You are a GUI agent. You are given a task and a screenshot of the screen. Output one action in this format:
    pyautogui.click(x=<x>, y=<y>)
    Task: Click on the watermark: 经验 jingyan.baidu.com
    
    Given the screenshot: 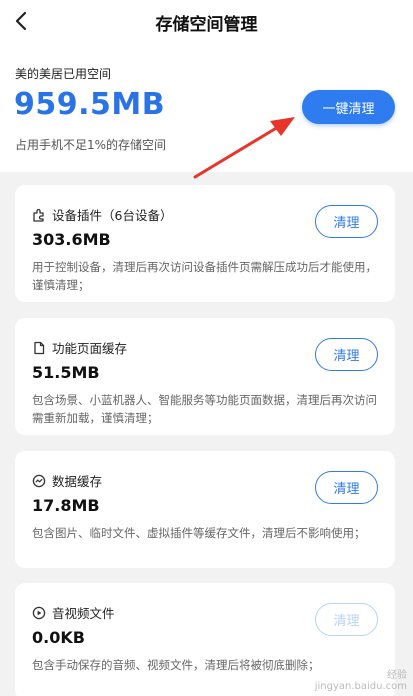 What is the action you would take?
    pyautogui.click(x=360, y=681)
    